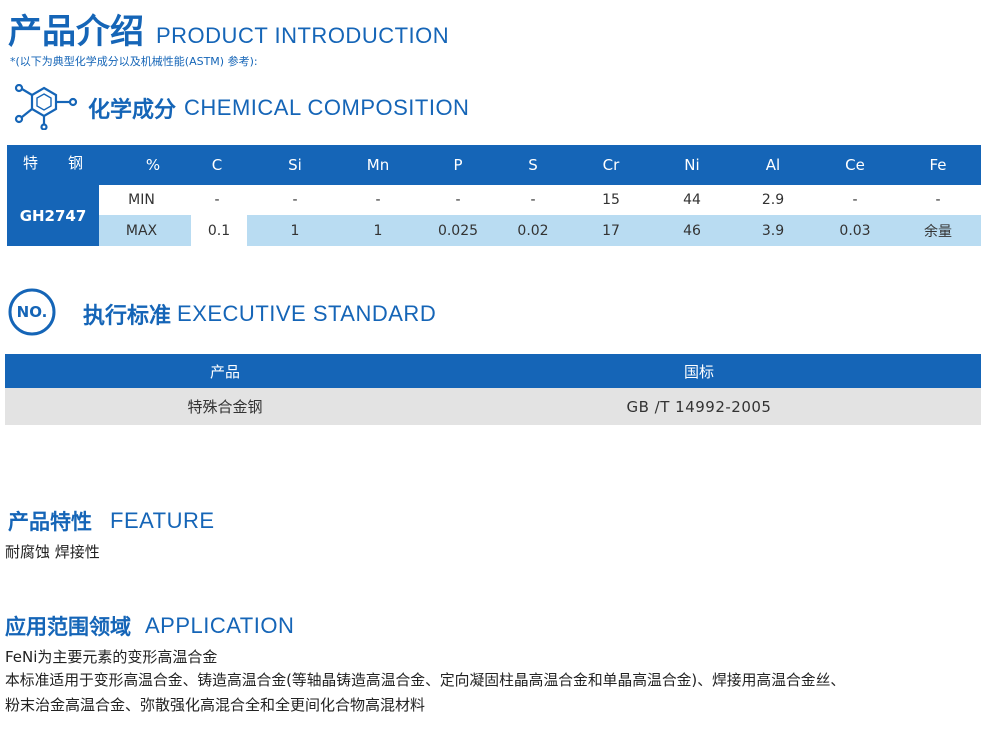 This screenshot has width=992, height=747. Describe the element at coordinates (773, 230) in the screenshot. I see `max-value-al: 3.9` at that location.